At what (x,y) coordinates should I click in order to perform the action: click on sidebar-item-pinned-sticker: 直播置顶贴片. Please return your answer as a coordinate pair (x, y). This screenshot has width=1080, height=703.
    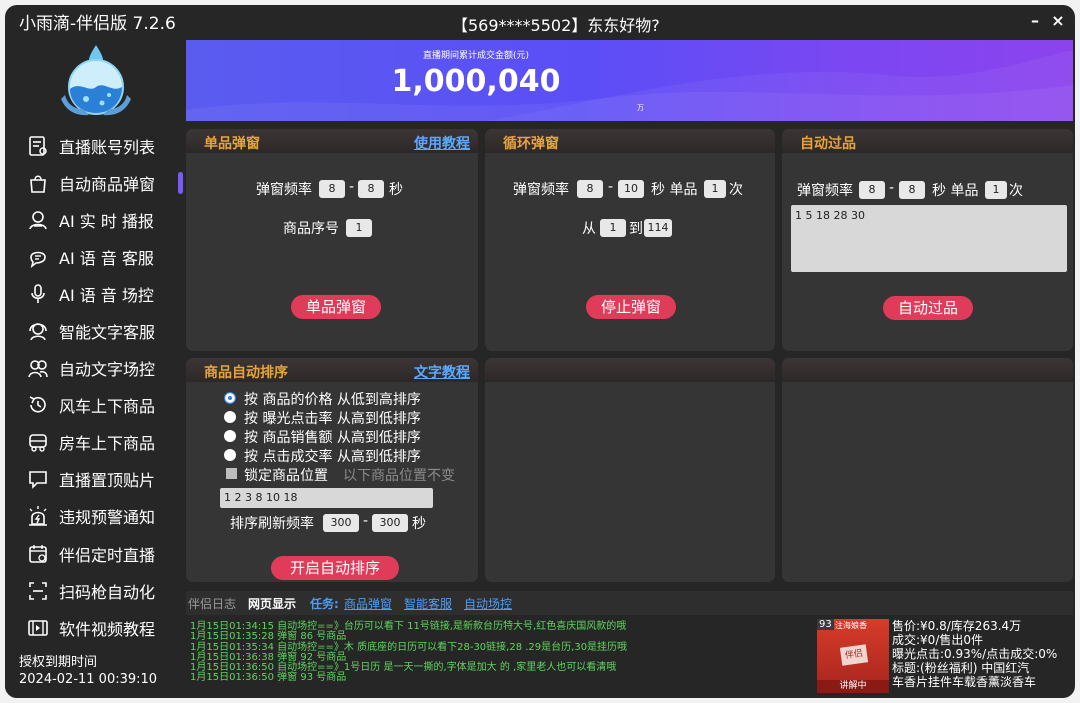
    Looking at the image, I should click on (95, 479).